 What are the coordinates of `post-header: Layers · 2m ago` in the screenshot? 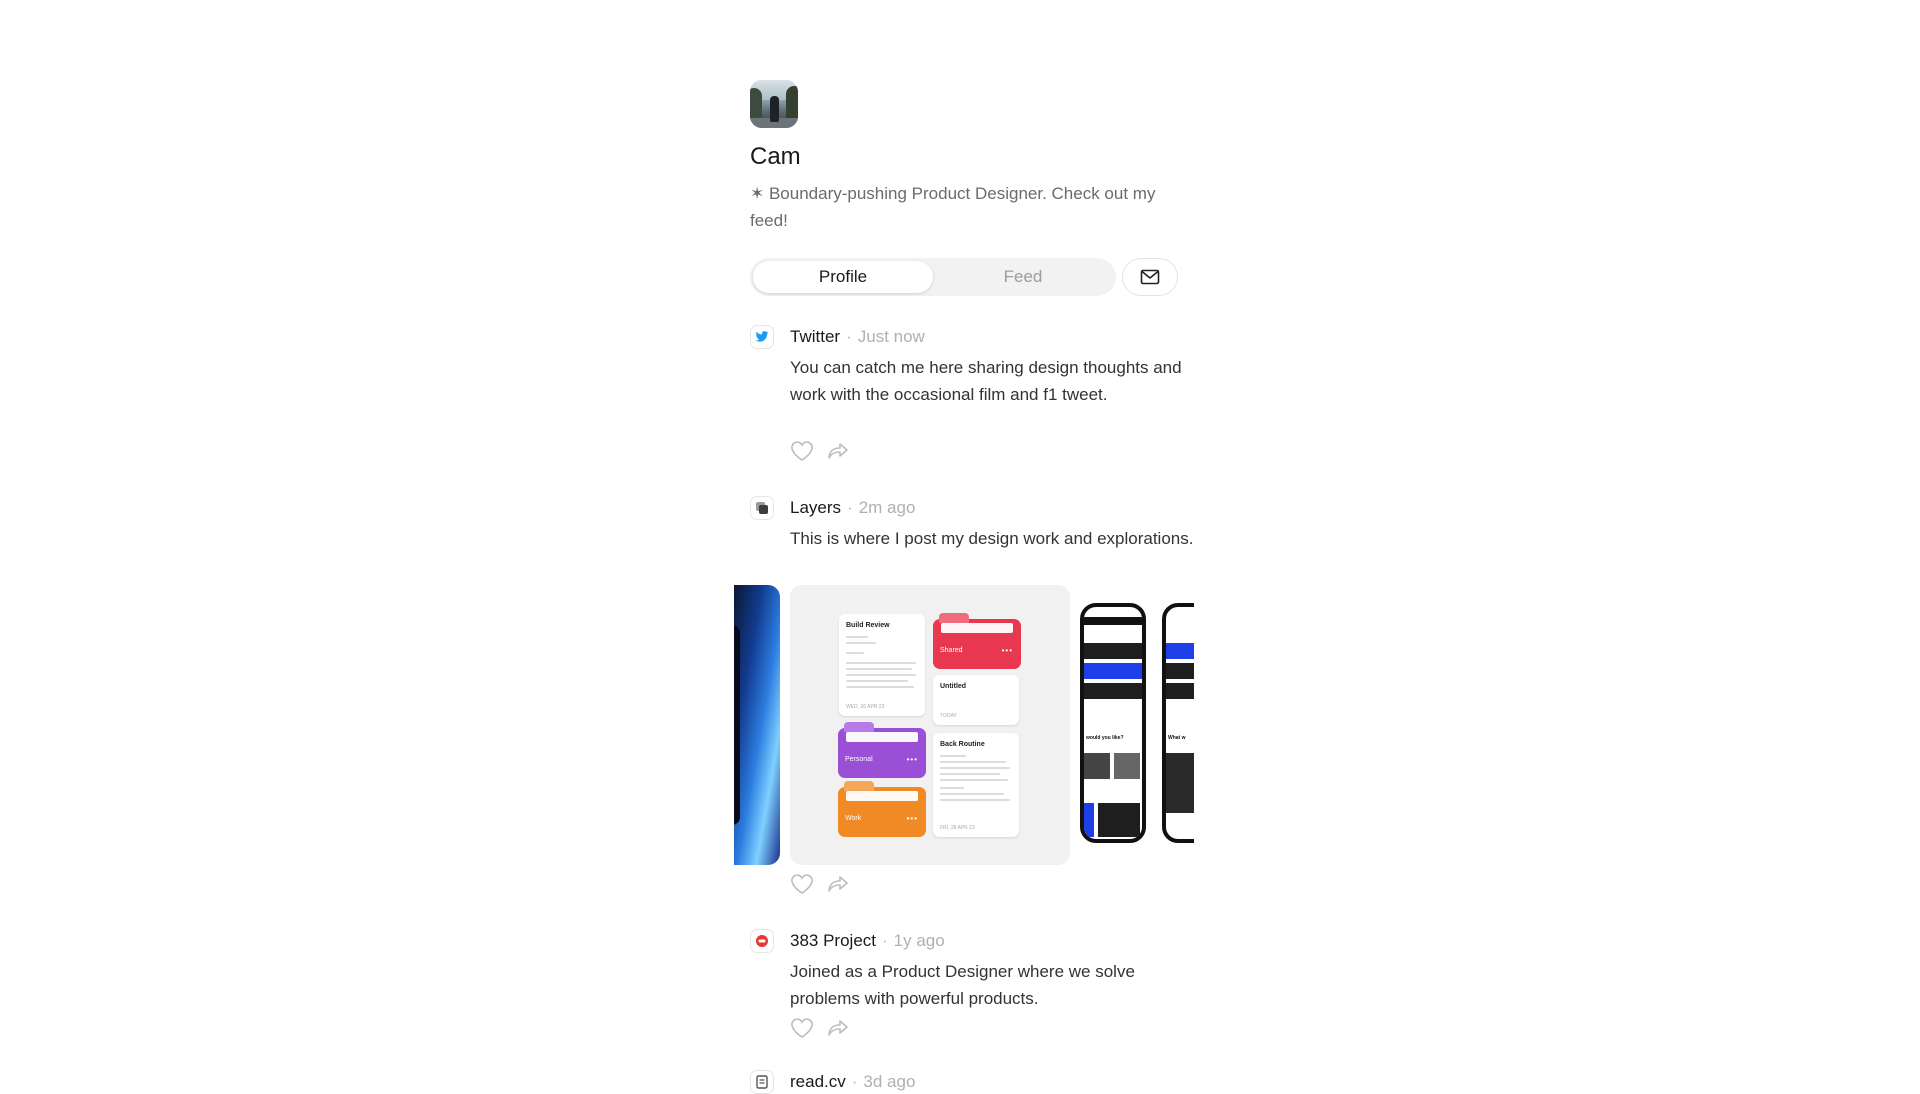 It's located at (852, 508).